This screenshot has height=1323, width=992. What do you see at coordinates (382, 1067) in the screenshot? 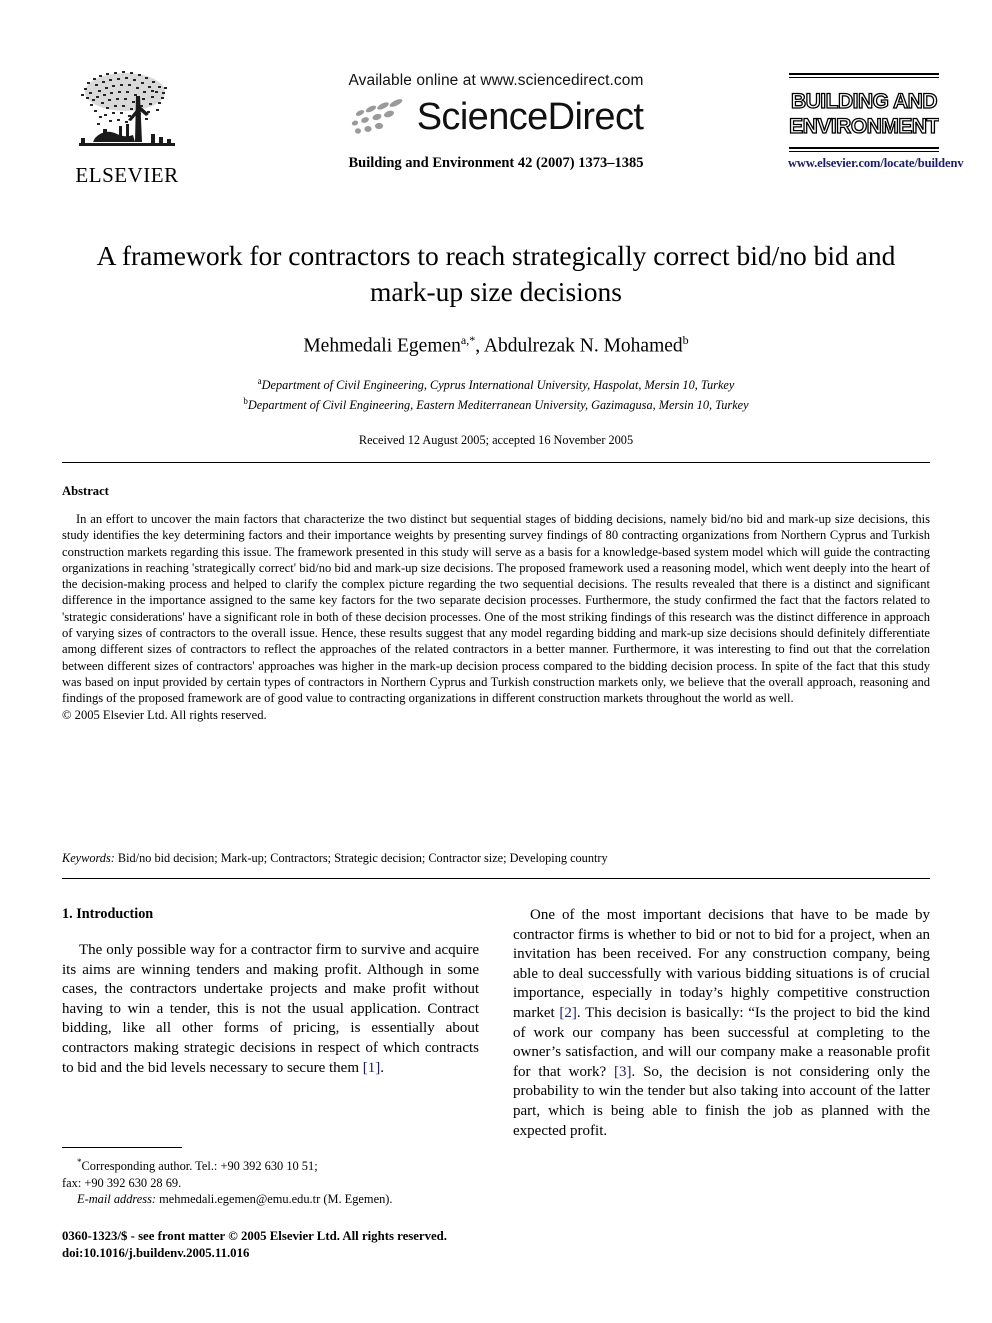
I see `intro-left-part2: .` at bounding box center [382, 1067].